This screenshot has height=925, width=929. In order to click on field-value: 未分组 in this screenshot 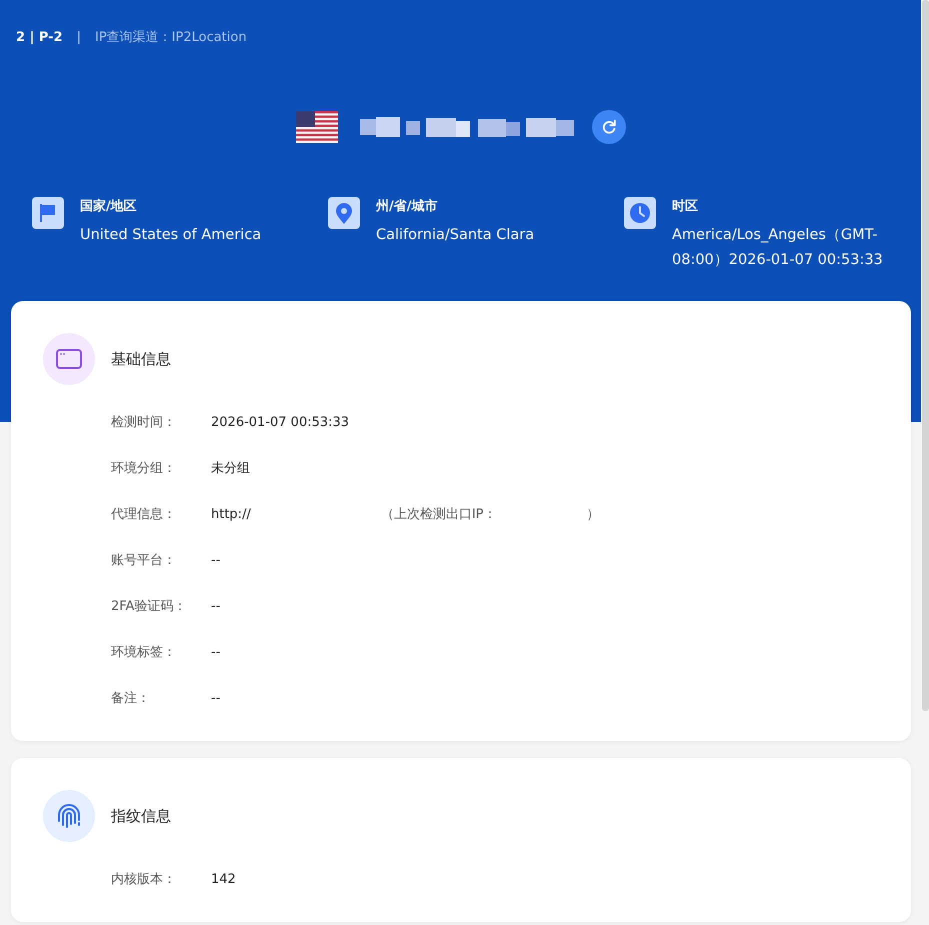, I will do `click(230, 468)`.